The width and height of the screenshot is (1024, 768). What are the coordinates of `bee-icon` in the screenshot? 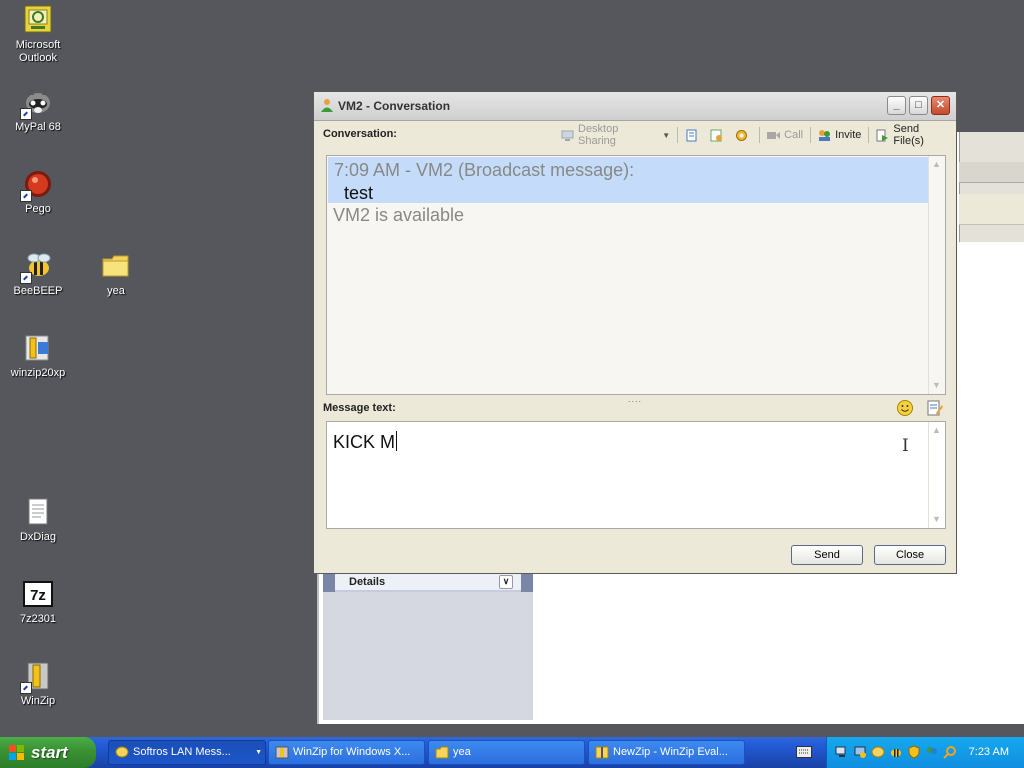 It's located at (37, 267).